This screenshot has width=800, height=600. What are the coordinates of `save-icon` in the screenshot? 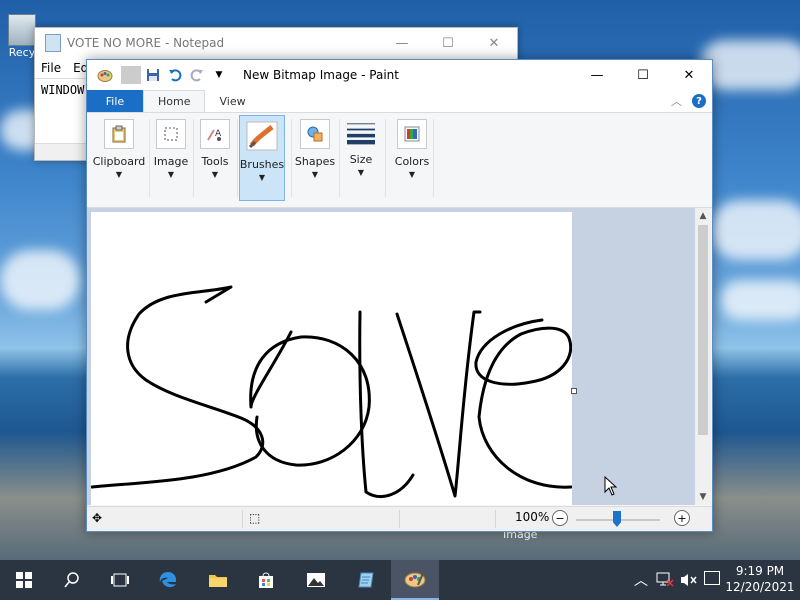 It's located at (153, 75).